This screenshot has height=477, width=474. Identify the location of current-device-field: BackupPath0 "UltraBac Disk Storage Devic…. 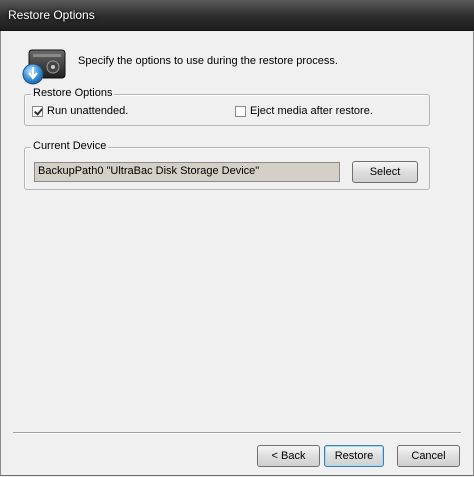
(187, 172).